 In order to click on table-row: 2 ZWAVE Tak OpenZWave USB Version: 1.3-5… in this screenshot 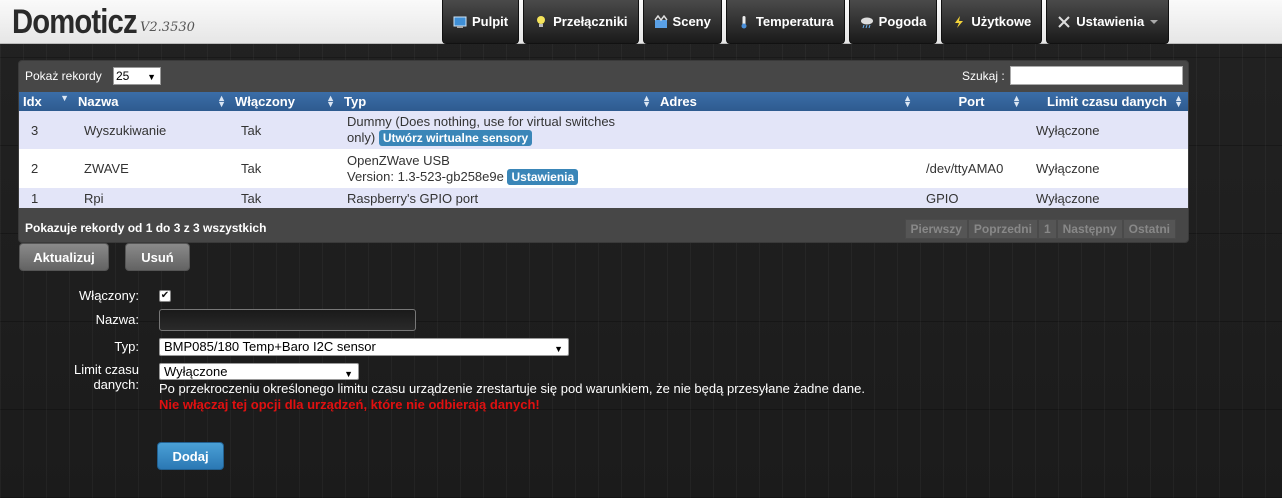, I will do `click(603, 168)`.